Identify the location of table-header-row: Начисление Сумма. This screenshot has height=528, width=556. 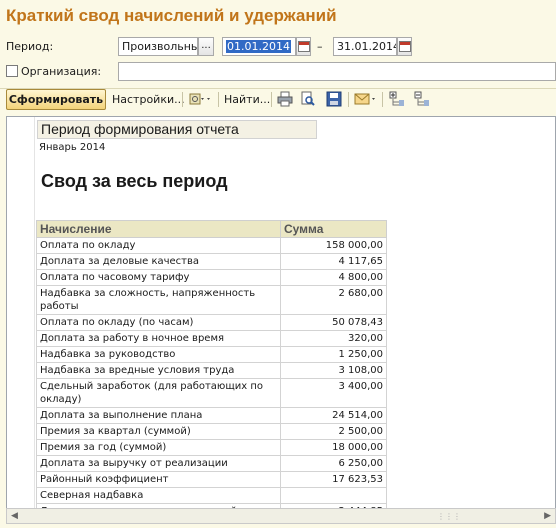
(211, 229).